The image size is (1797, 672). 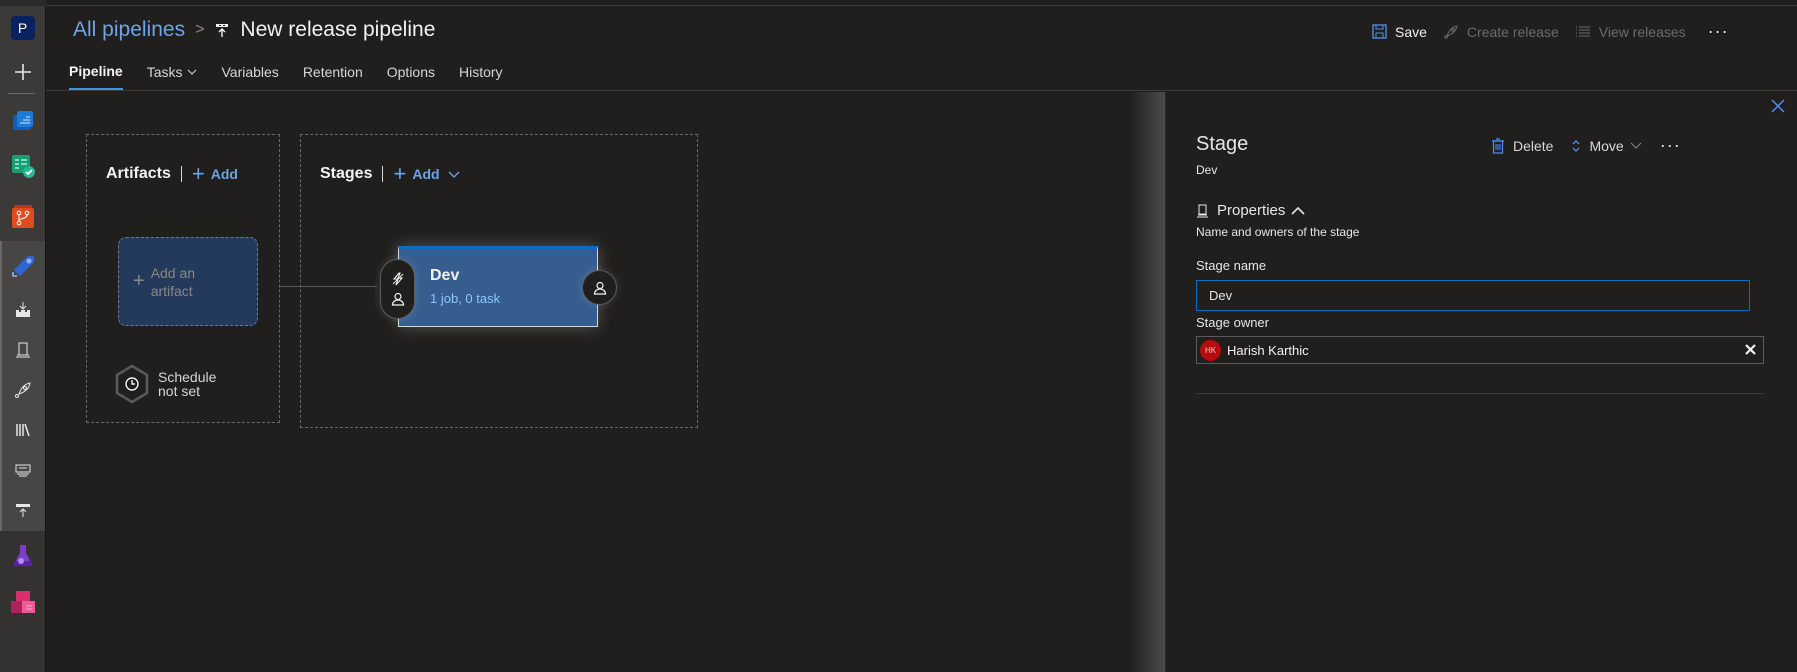 I want to click on list-icon, so click(x=1583, y=32).